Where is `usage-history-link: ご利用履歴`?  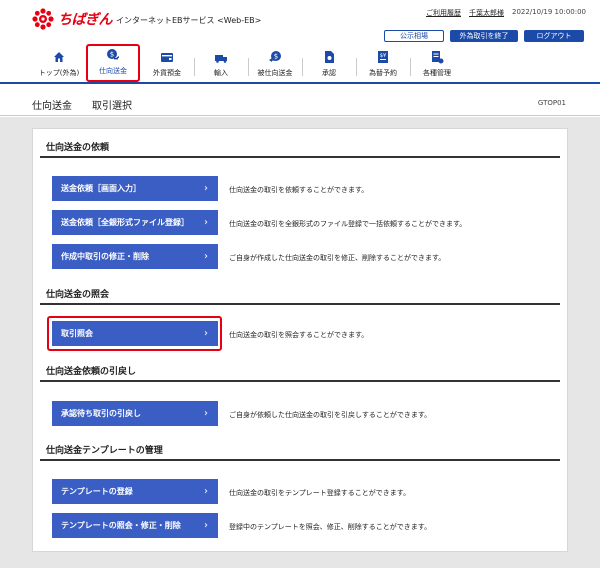
usage-history-link: ご利用履歴 is located at coordinates (443, 13).